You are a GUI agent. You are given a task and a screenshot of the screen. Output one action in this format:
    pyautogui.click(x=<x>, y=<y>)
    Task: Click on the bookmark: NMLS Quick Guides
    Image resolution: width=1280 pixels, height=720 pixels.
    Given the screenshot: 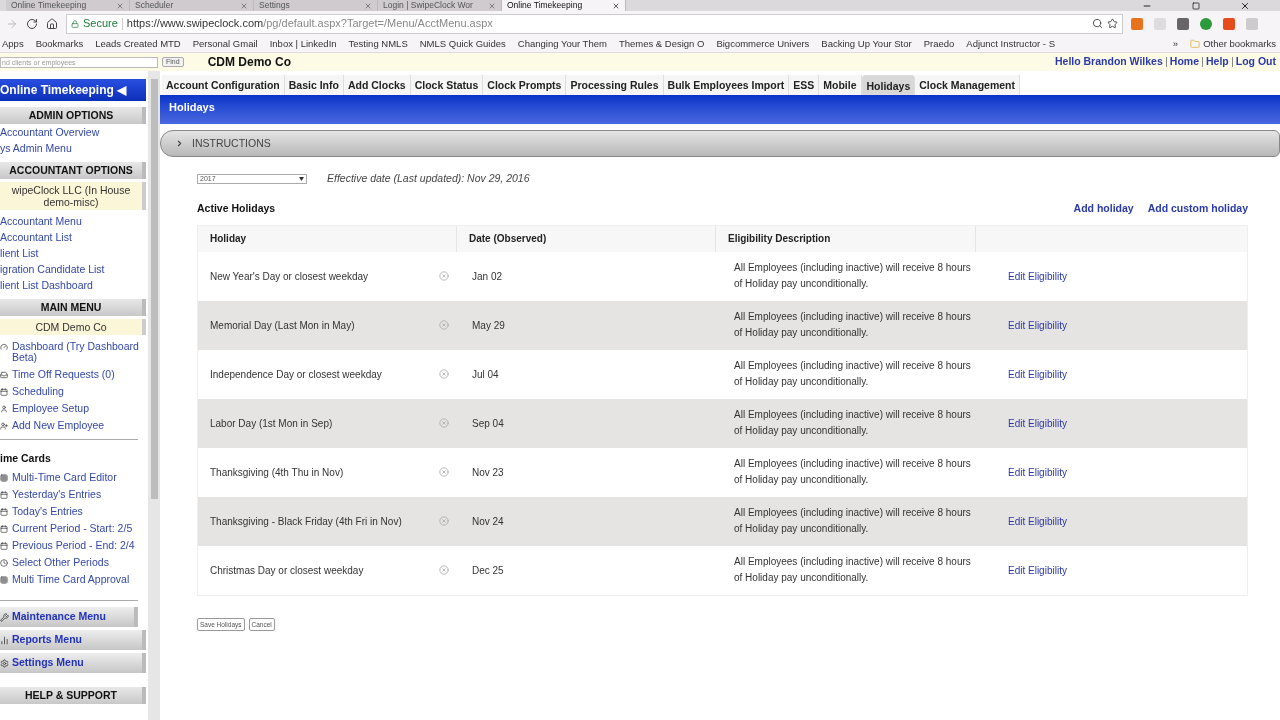 What is the action you would take?
    pyautogui.click(x=462, y=44)
    